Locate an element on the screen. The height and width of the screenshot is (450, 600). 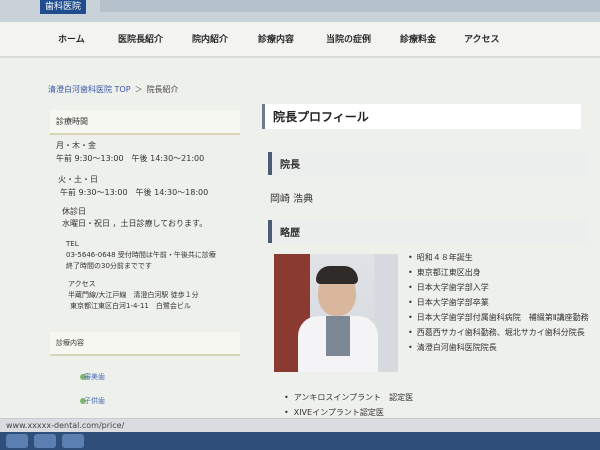
section-career-header: 略歴 is located at coordinates (428, 231).